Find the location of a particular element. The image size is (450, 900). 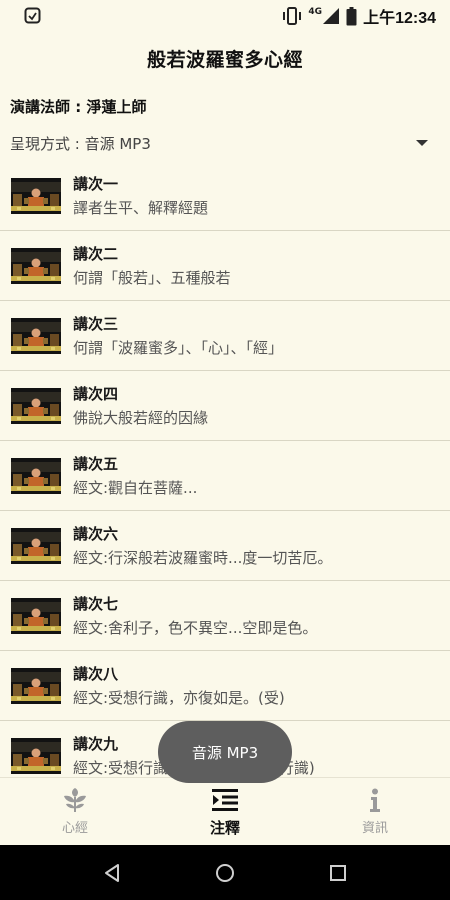

page-title: 般若波羅蜜多心經 is located at coordinates (224, 59).